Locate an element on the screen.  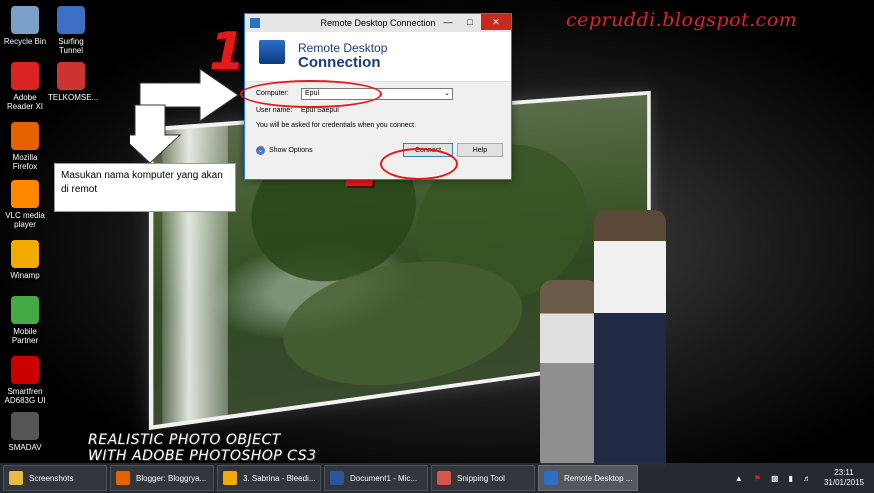
desktop-icon: Mobile Partner is located at coordinates (25, 320).